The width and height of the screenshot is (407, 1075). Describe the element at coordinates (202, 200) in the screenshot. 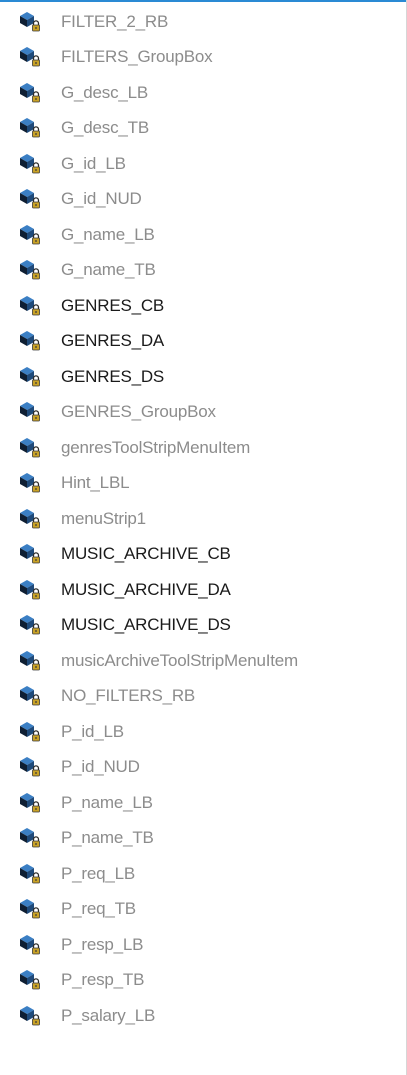

I see `member-item: G_id_NUD` at that location.